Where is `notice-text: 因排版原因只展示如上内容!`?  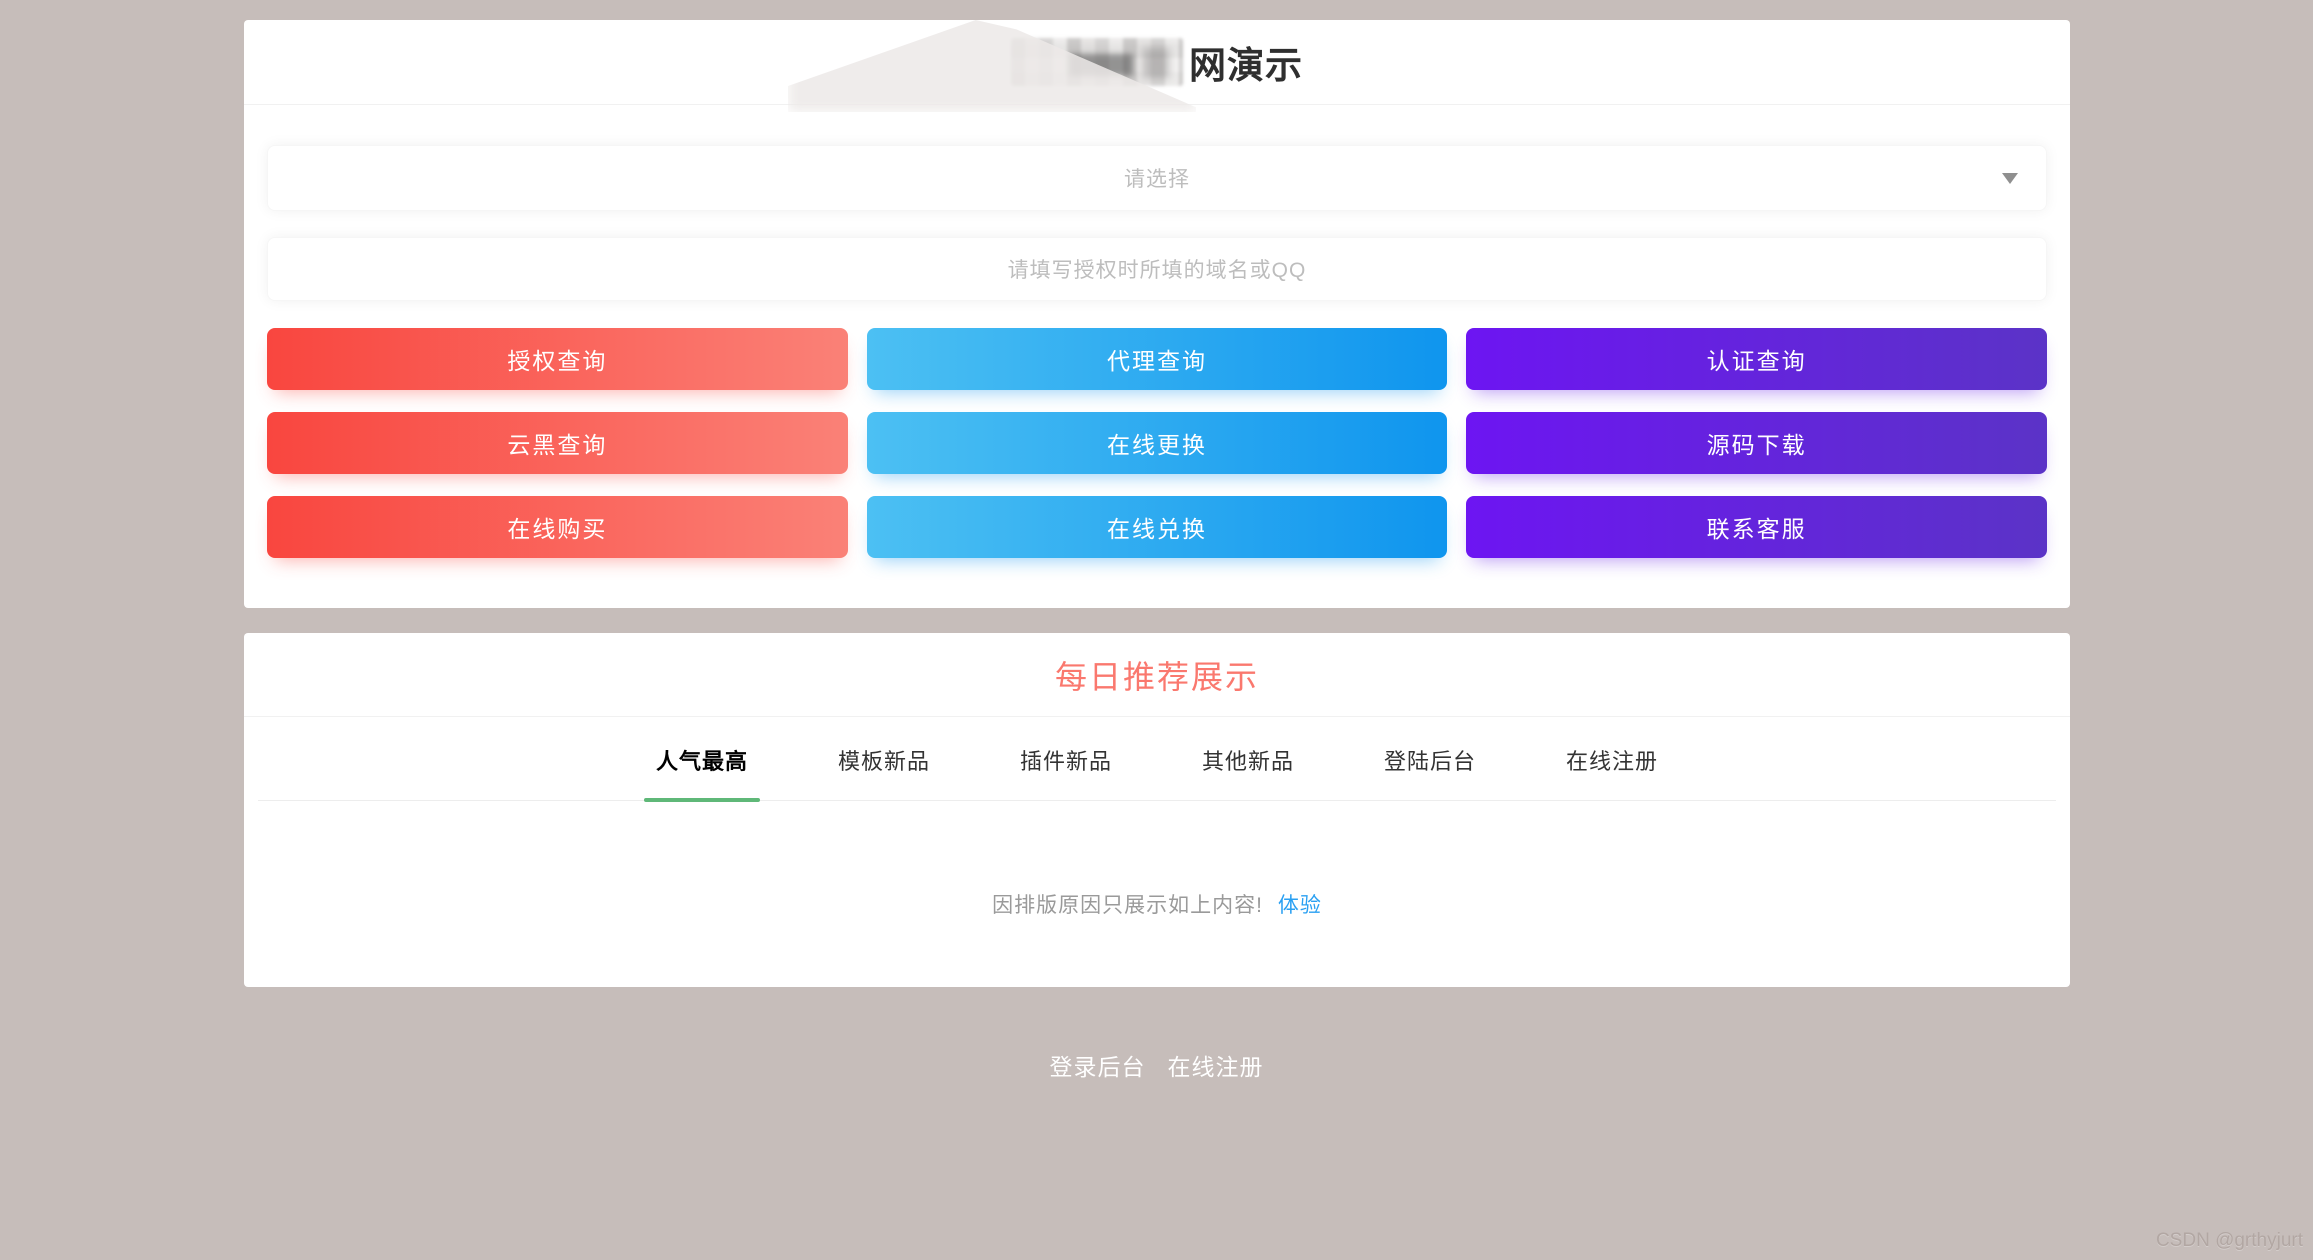 notice-text: 因排版原因只展示如上内容! is located at coordinates (1127, 905).